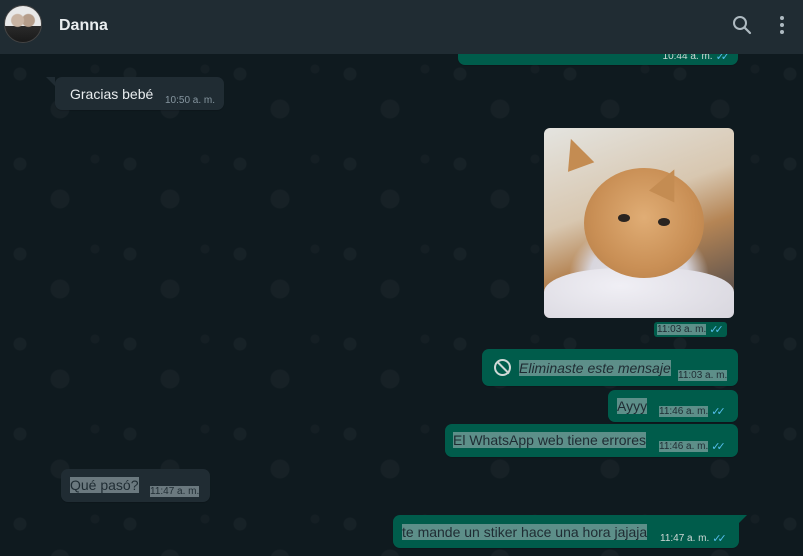 The width and height of the screenshot is (803, 556). I want to click on message-bubble-incoming: Qué pasó? 11:47 a. m., so click(135, 485).